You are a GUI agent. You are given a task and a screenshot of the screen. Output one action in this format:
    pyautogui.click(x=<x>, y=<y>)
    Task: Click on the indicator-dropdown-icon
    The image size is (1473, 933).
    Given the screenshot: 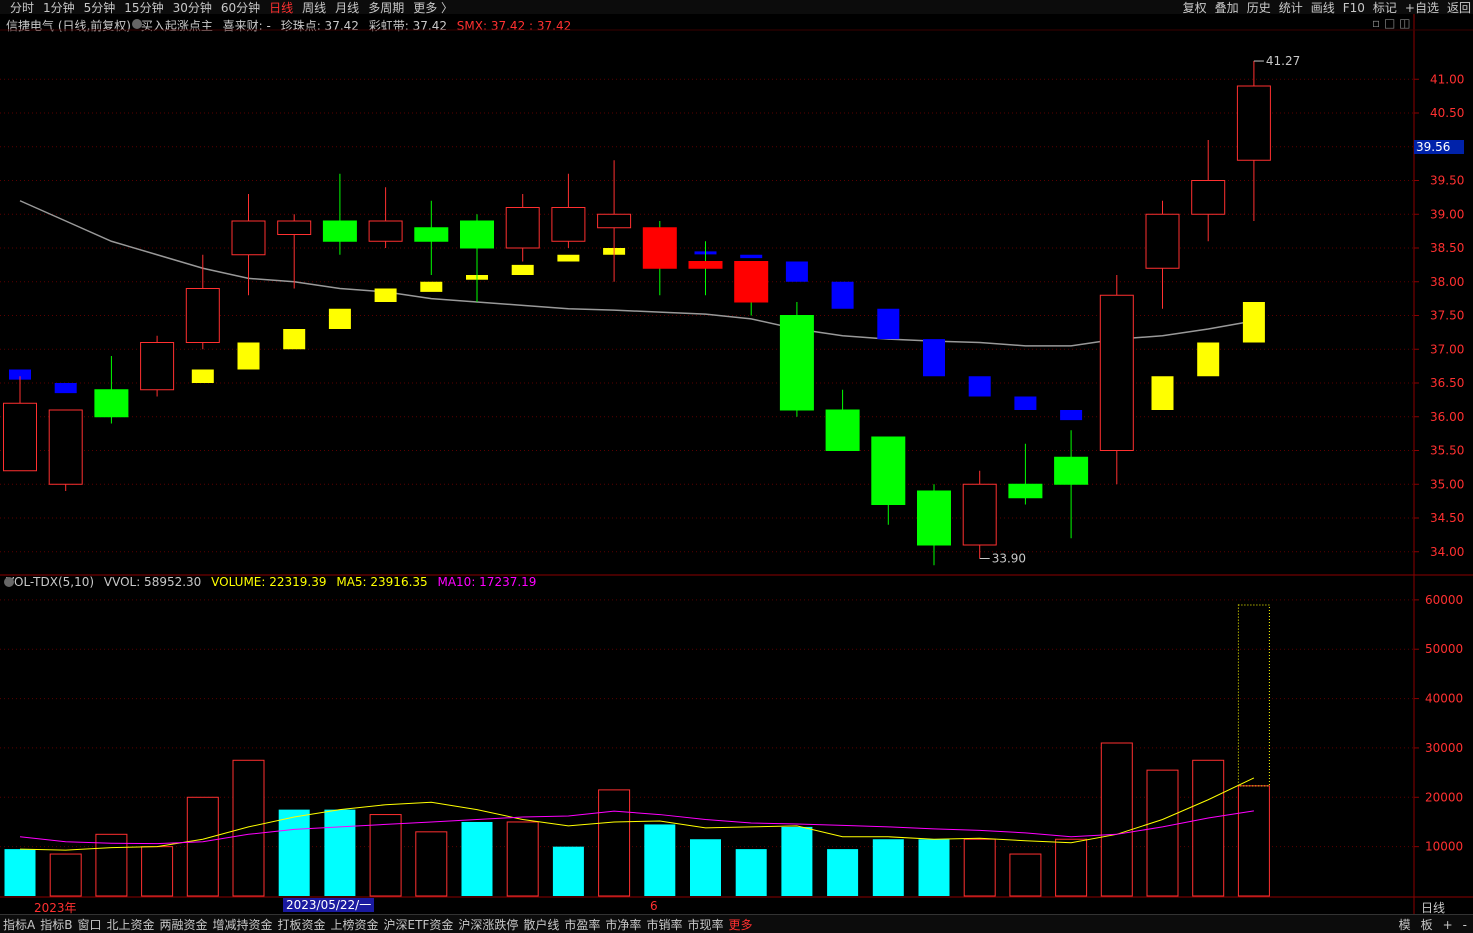 What is the action you would take?
    pyautogui.click(x=137, y=24)
    